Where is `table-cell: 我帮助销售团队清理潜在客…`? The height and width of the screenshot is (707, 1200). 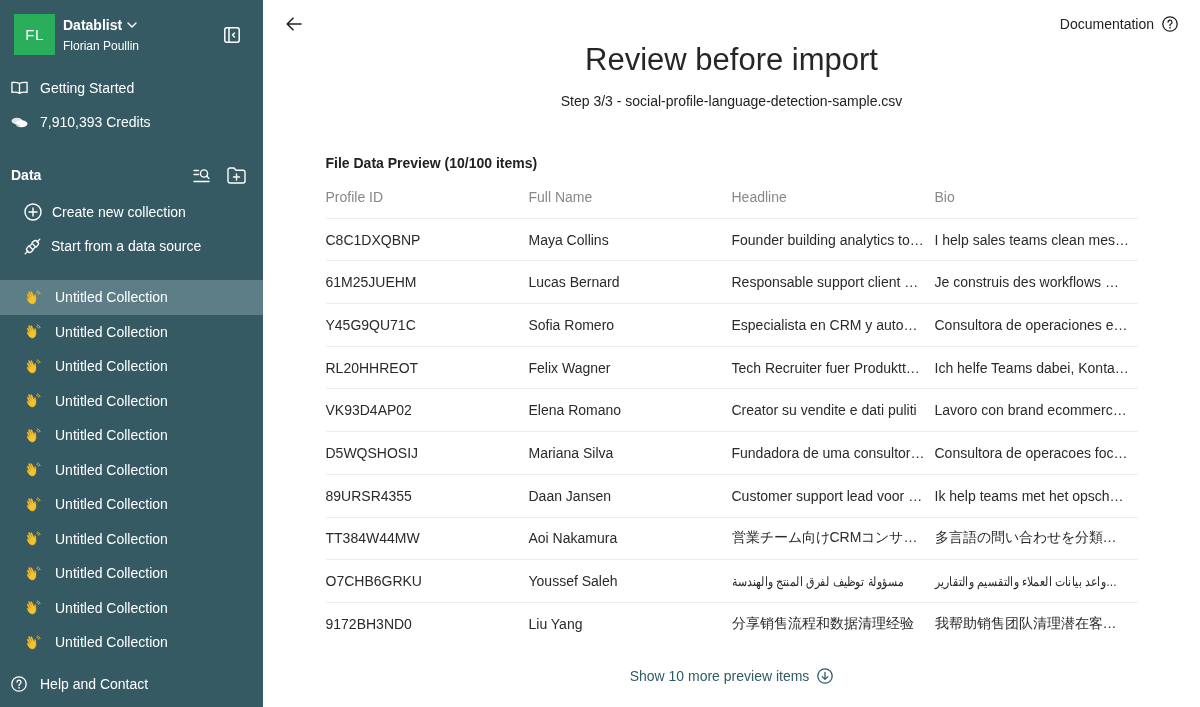 table-cell: 我帮助销售团队清理潜在客… is located at coordinates (1025, 623).